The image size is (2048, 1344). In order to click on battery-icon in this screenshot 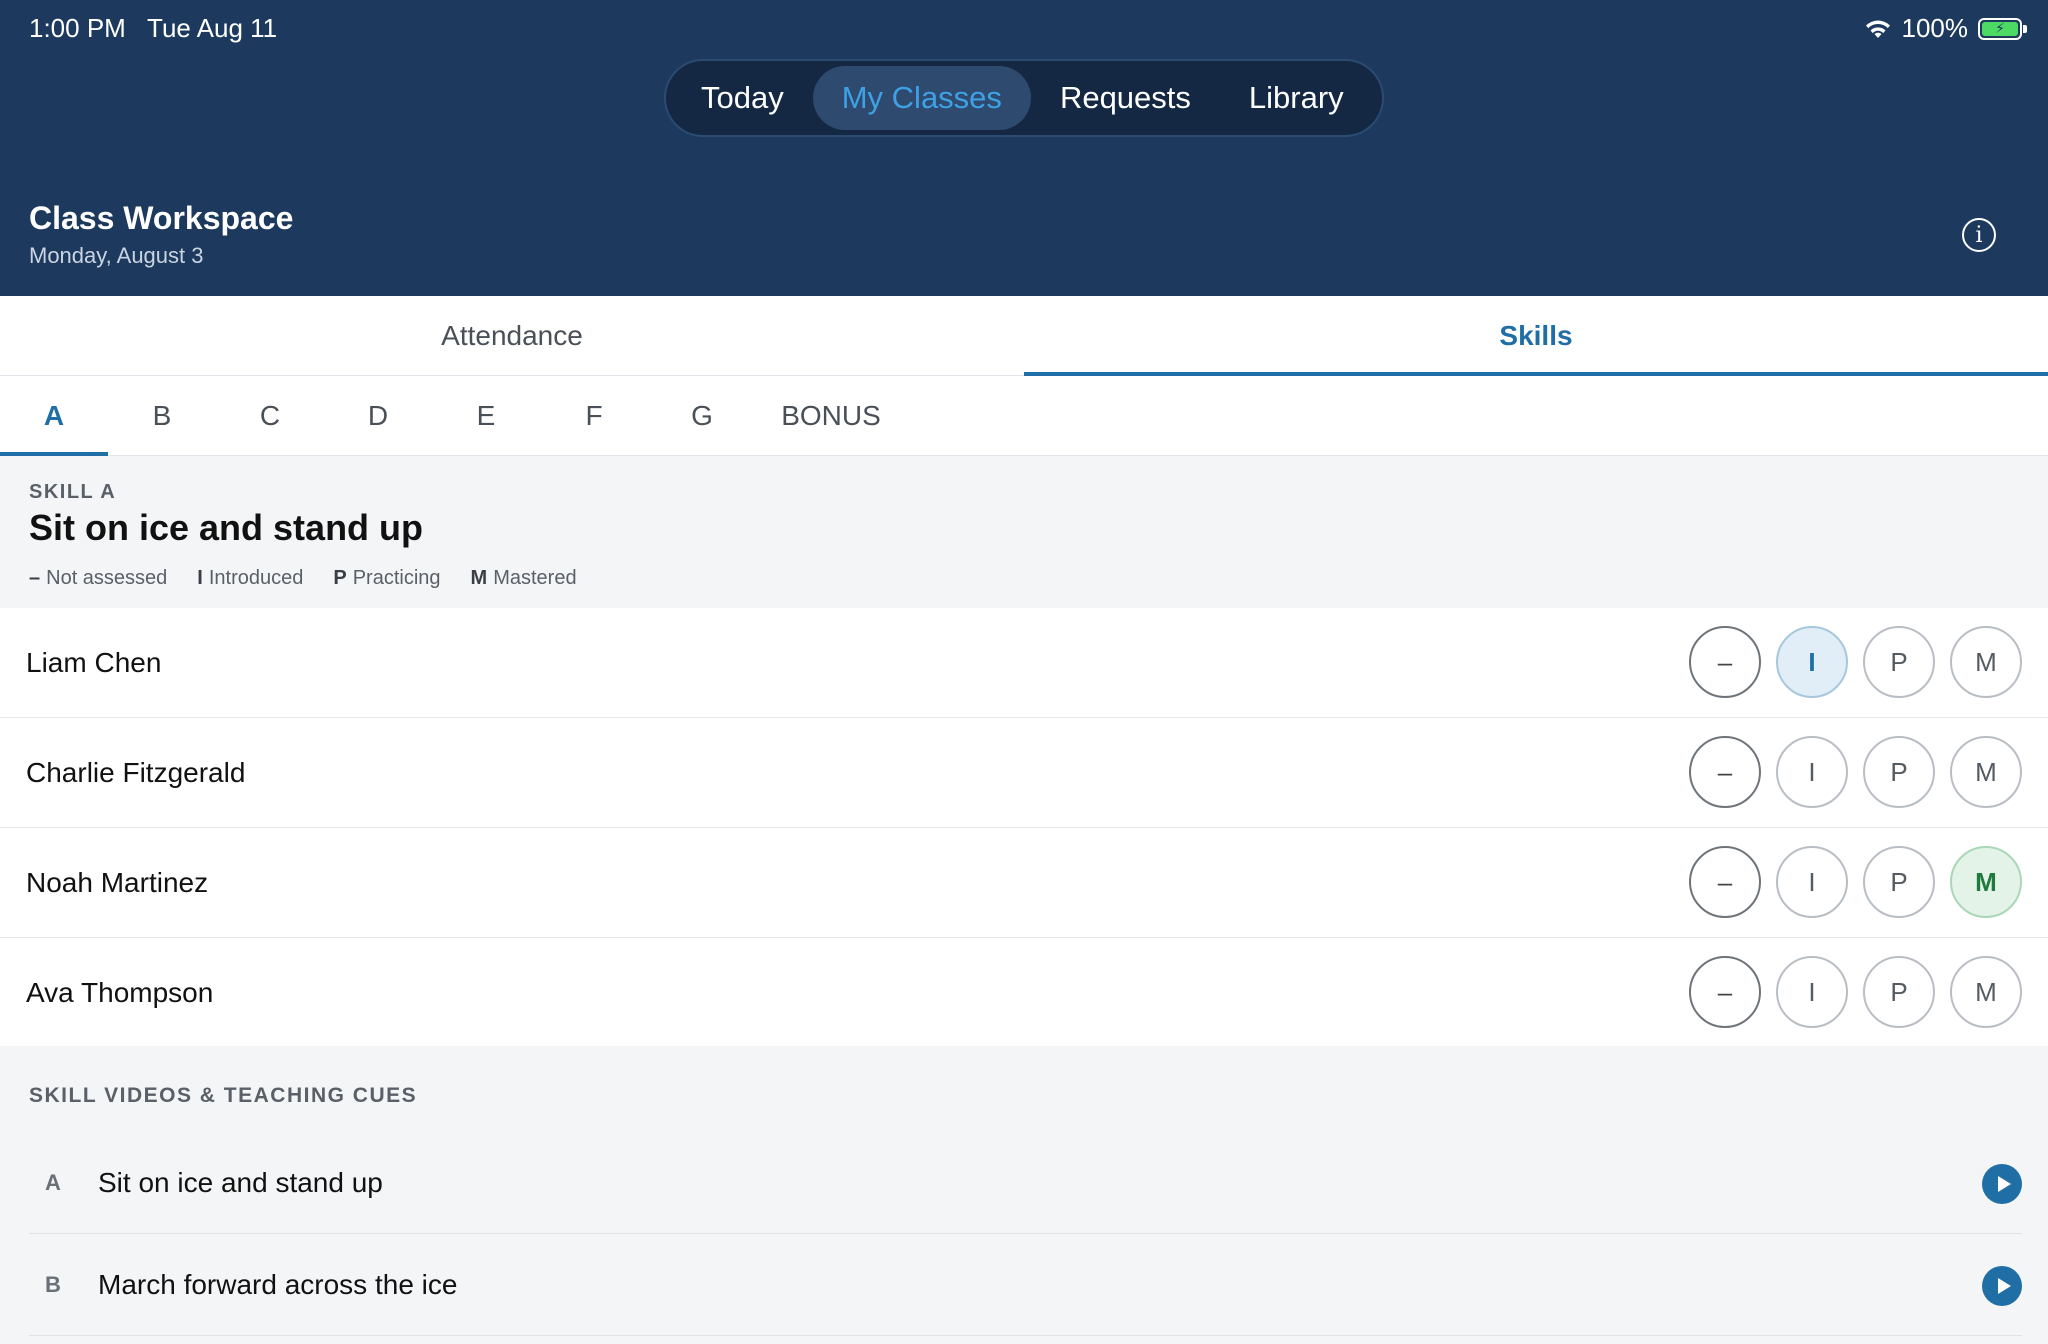, I will do `click(2002, 28)`.